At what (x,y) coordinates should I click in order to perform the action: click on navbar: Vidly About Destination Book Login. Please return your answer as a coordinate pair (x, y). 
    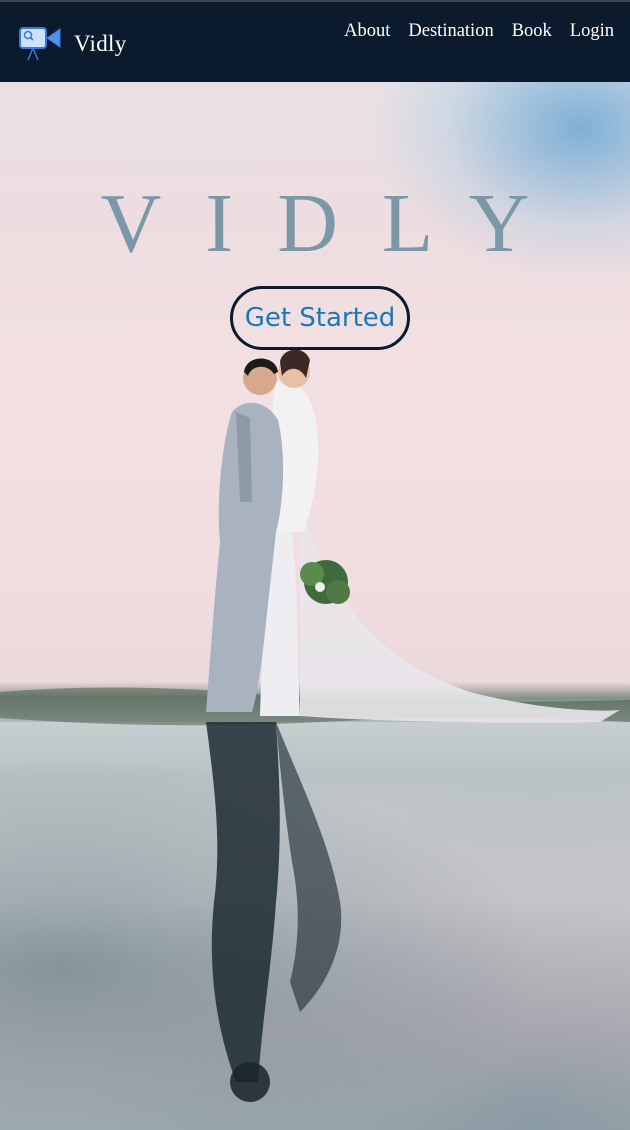
    Looking at the image, I should click on (315, 41).